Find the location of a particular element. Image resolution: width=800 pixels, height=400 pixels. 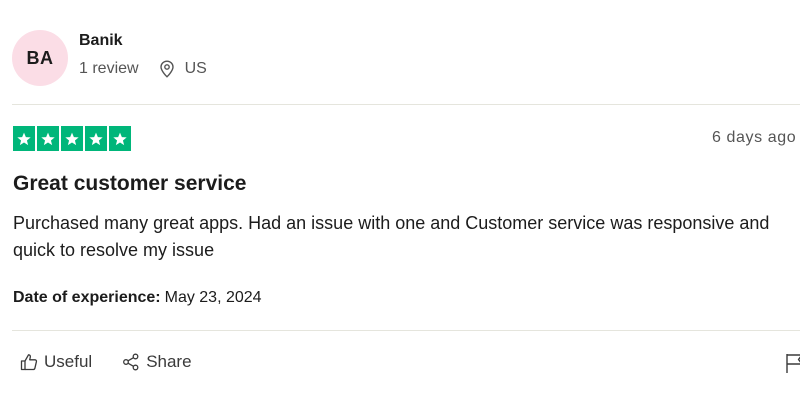

star-rating is located at coordinates (72, 138).